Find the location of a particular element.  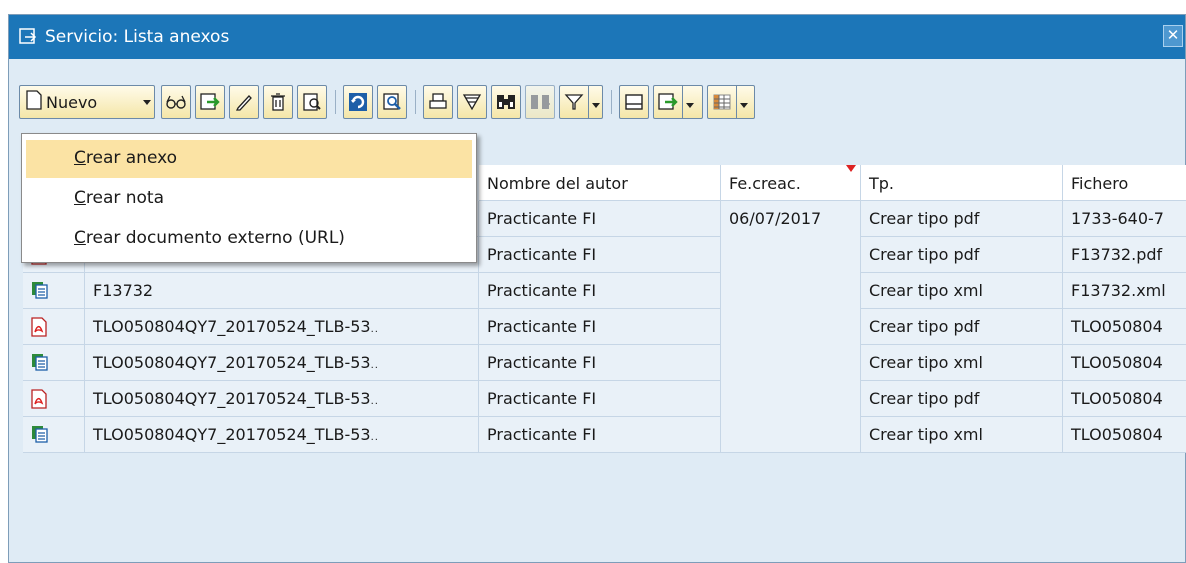

refresh-icon is located at coordinates (358, 102).